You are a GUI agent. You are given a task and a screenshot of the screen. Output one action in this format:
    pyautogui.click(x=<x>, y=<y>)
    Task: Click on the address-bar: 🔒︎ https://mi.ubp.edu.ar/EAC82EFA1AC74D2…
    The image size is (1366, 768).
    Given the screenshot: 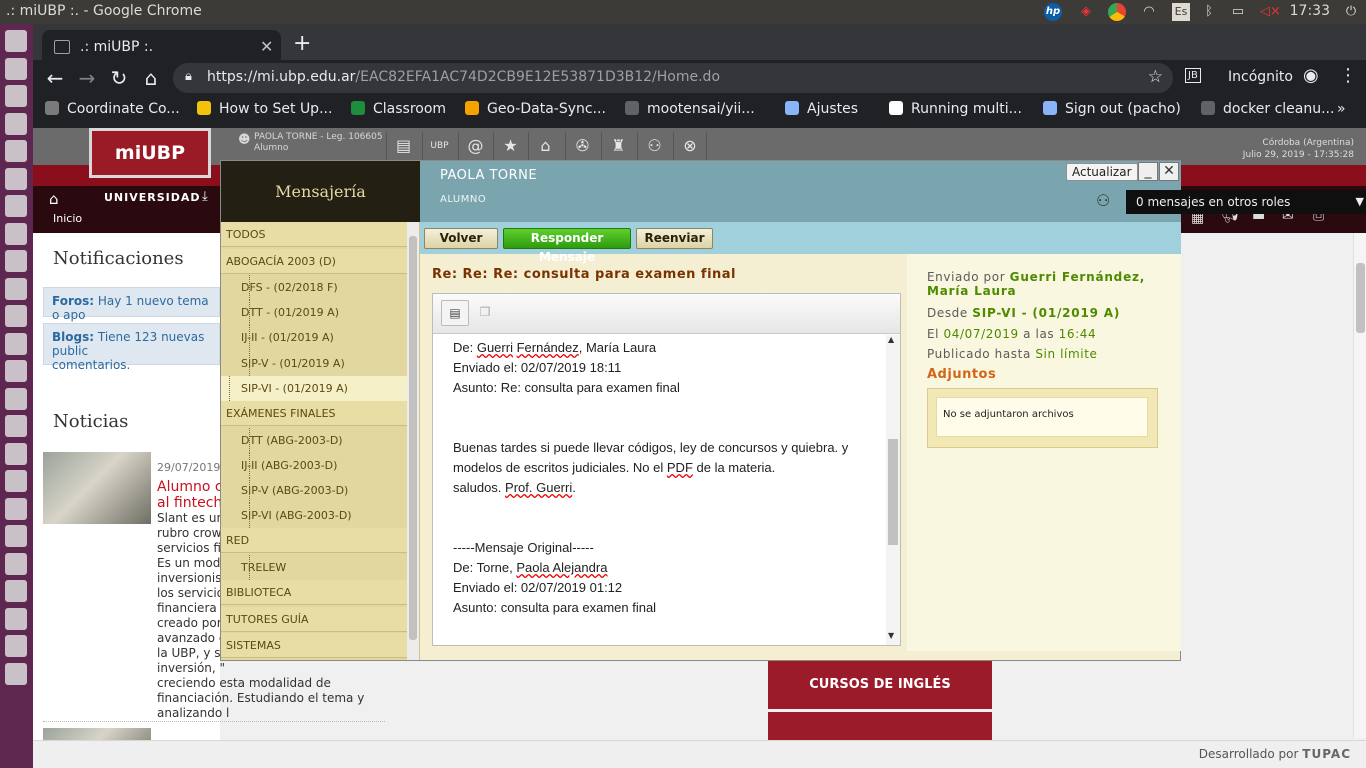 What is the action you would take?
    pyautogui.click(x=673, y=78)
    